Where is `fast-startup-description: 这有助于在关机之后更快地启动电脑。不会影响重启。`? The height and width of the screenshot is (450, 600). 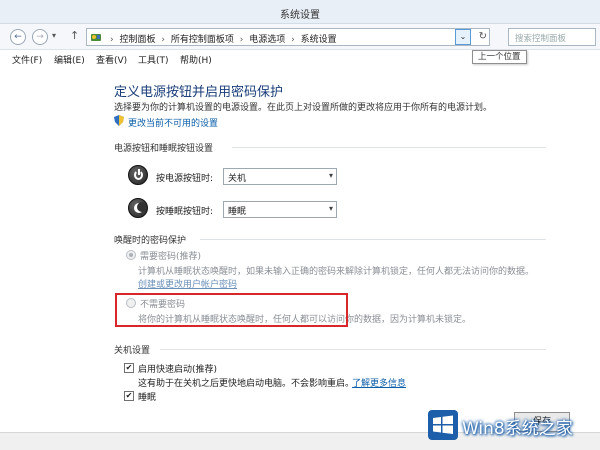
fast-startup-description: 这有助于在关机之后更快地启动电脑。不会影响重启。 is located at coordinates (246, 384).